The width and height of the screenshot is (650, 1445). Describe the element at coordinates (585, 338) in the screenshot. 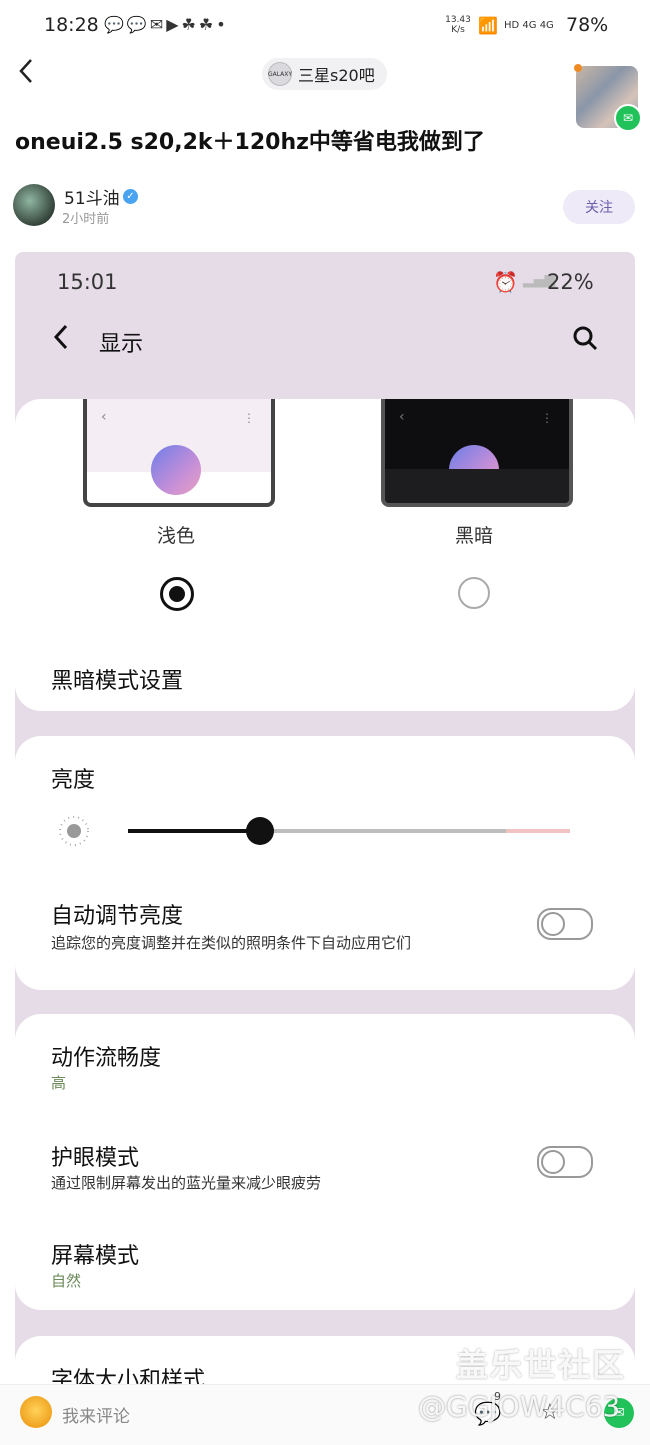

I see `search-icon` at that location.